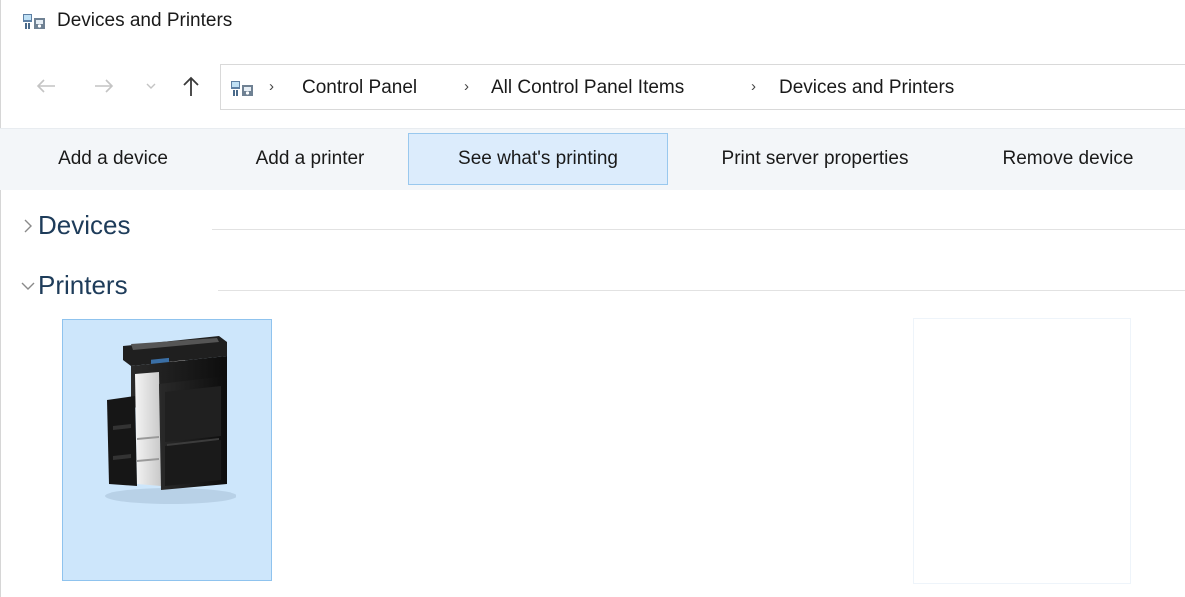 The height and width of the screenshot is (597, 1185). Describe the element at coordinates (170, 420) in the screenshot. I see `multifunction-printer-icon` at that location.